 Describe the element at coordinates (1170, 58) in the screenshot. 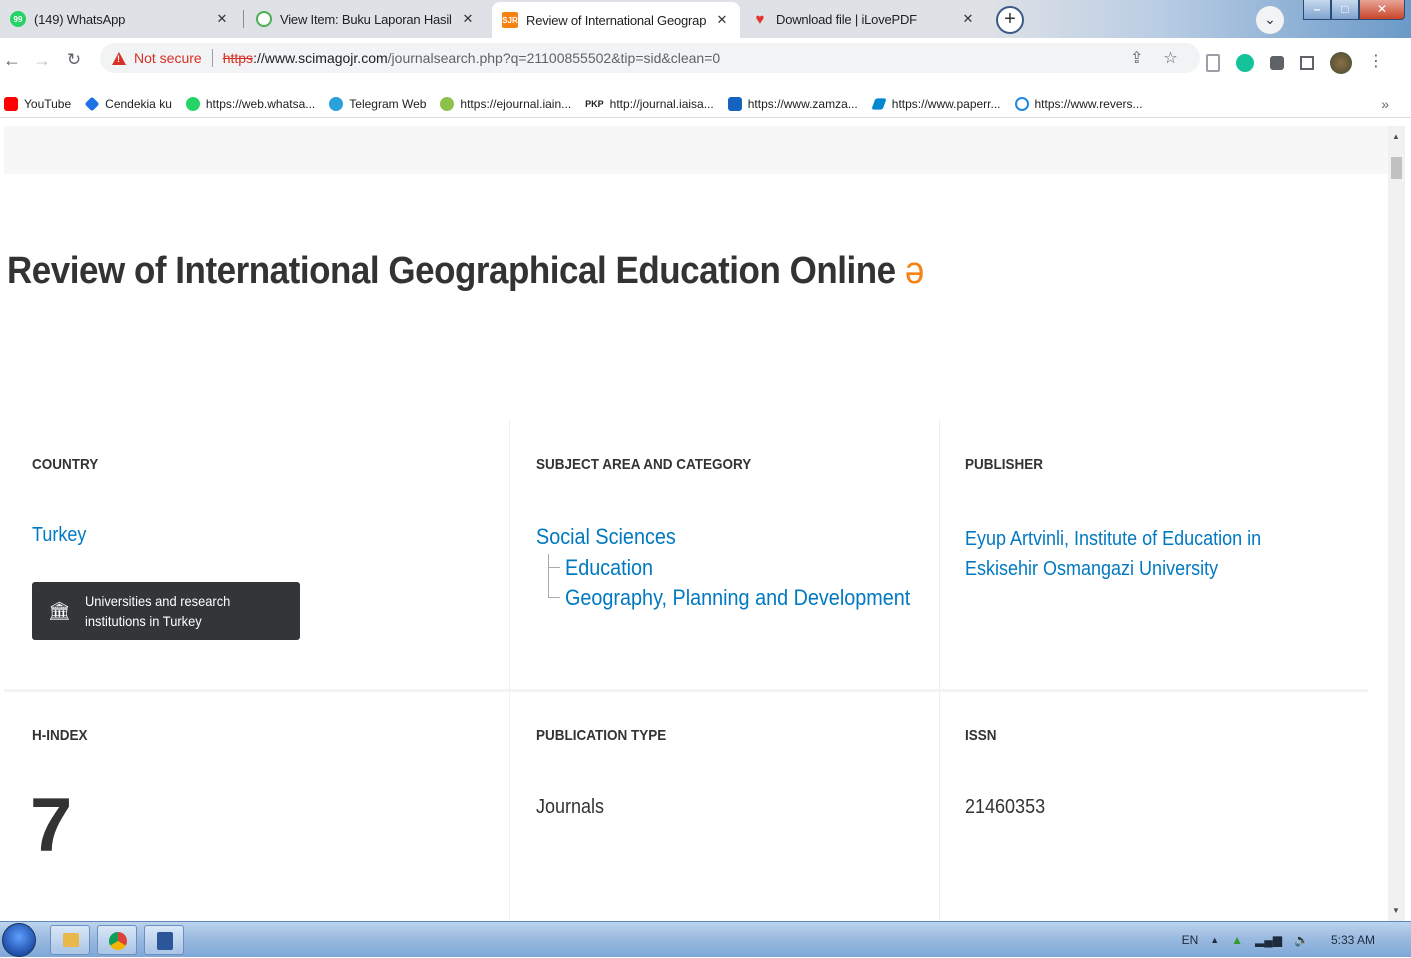

I see `star-icon: ☆` at that location.